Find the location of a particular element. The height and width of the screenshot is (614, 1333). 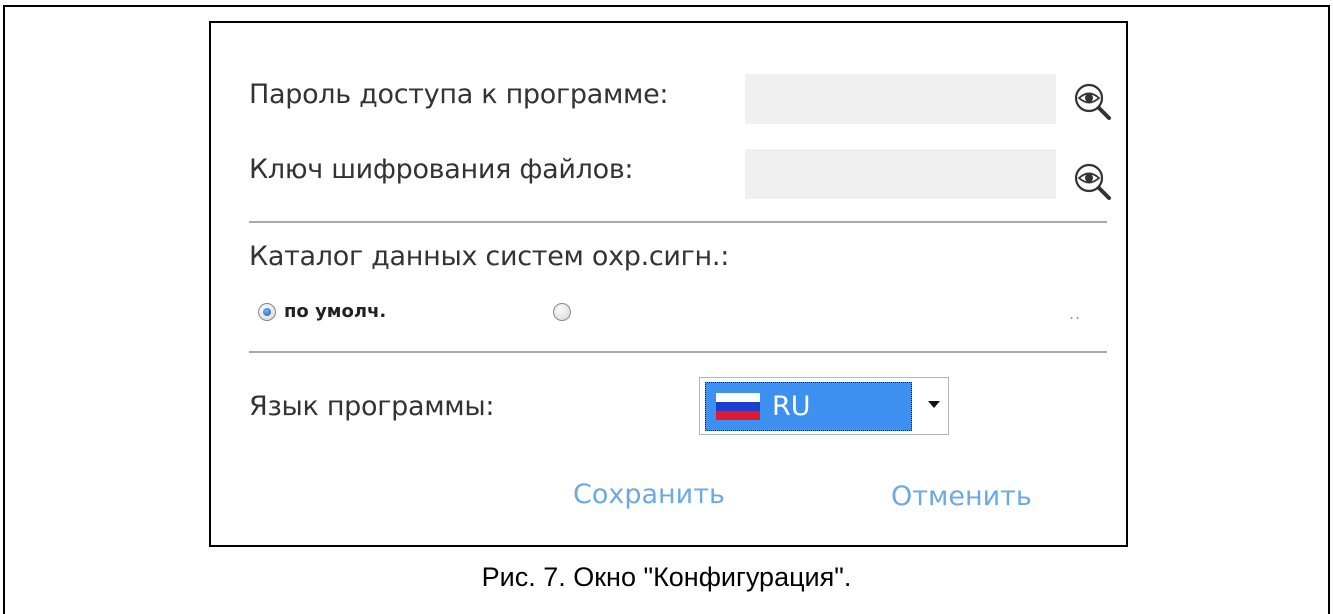

show-encryption-key-button is located at coordinates (1092, 181).